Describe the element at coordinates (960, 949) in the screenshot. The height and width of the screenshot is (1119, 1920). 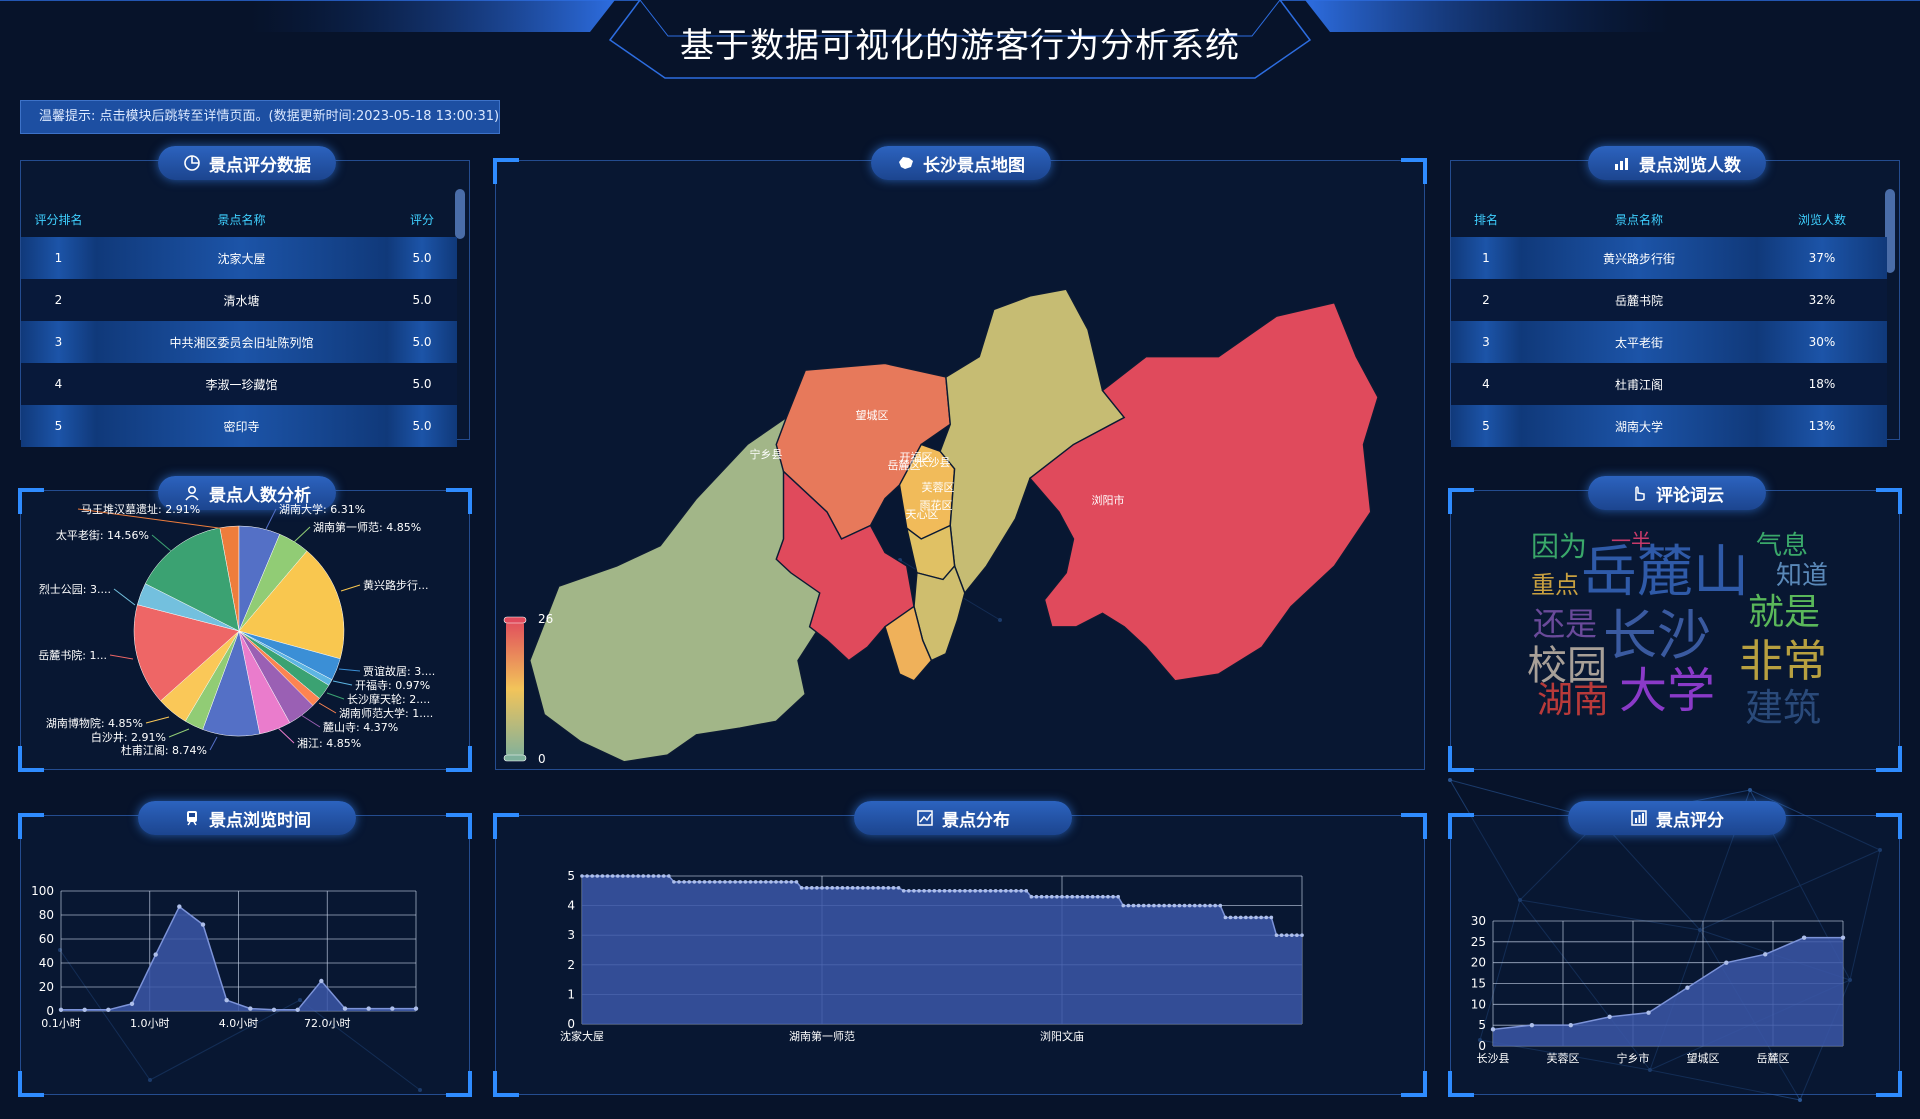
I see `distribution-panel: 景点分布 0 1 2 3 4 5 沈家大屋 湖南第一师范 浏阳文庙` at that location.